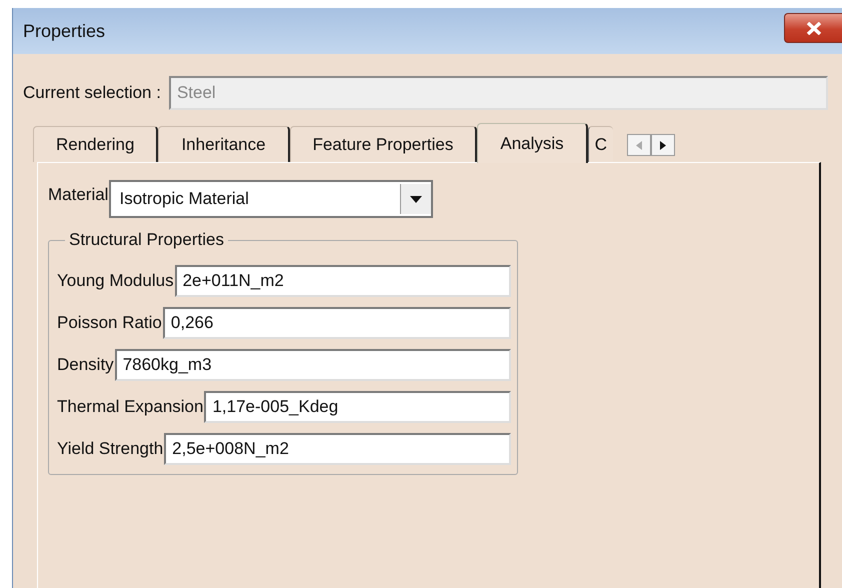  Describe the element at coordinates (95, 144) in the screenshot. I see `tab: Rendering` at that location.